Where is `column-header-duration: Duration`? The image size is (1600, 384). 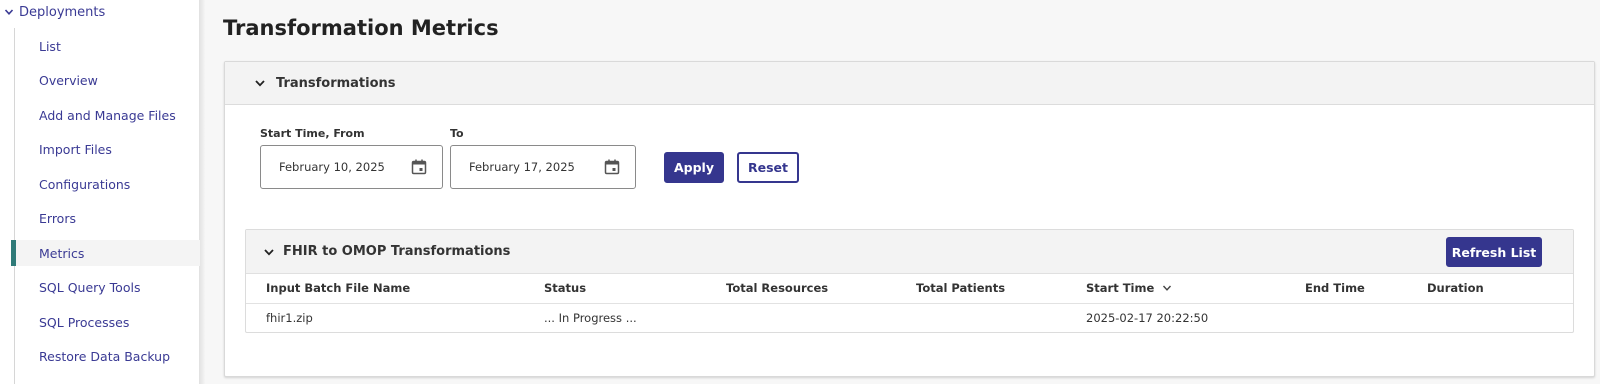 column-header-duration: Duration is located at coordinates (1455, 288).